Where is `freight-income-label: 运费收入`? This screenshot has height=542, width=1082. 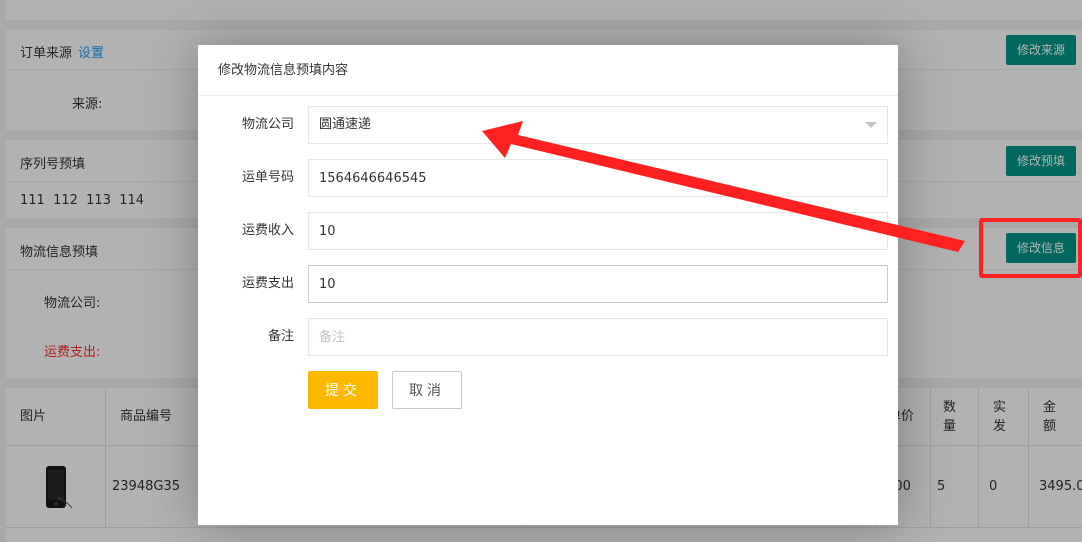 freight-income-label: 运费收入 is located at coordinates (267, 230).